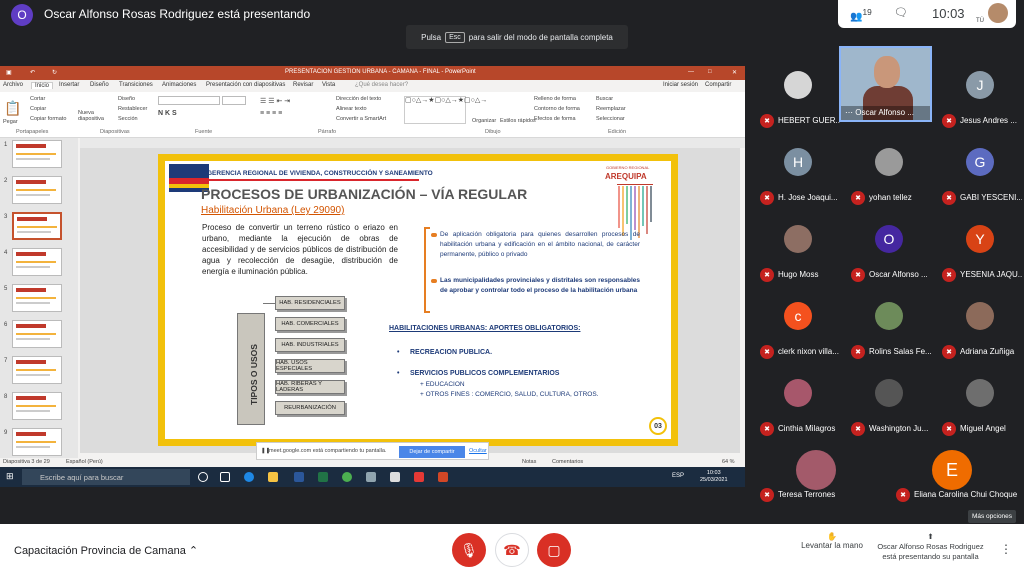 This screenshot has height=576, width=1024. Describe the element at coordinates (271, 113) in the screenshot. I see `align-icons: ≡ ≡ ≡ ≡` at that location.